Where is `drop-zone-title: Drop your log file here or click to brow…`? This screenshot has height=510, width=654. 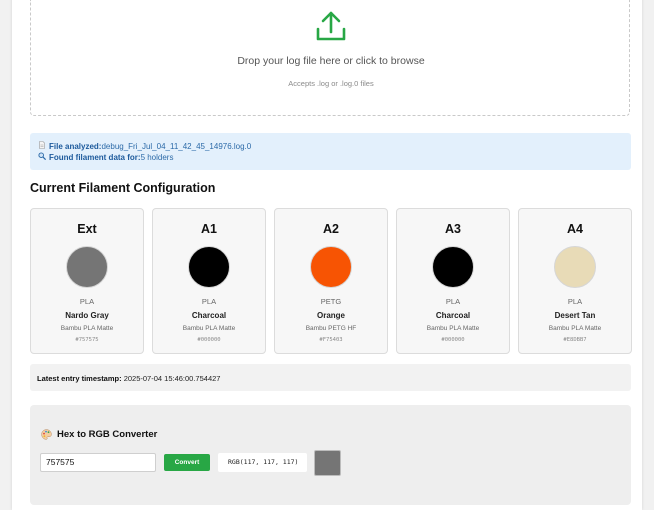
drop-zone-title: Drop your log file here or click to brow… is located at coordinates (331, 61).